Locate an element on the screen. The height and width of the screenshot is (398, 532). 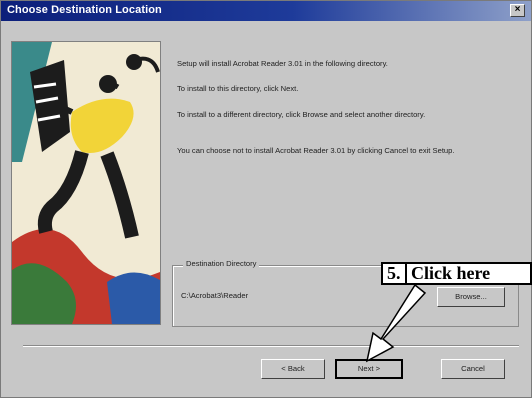
destination-path: C:\Acrobat3\Reader is located at coordinates (215, 295).